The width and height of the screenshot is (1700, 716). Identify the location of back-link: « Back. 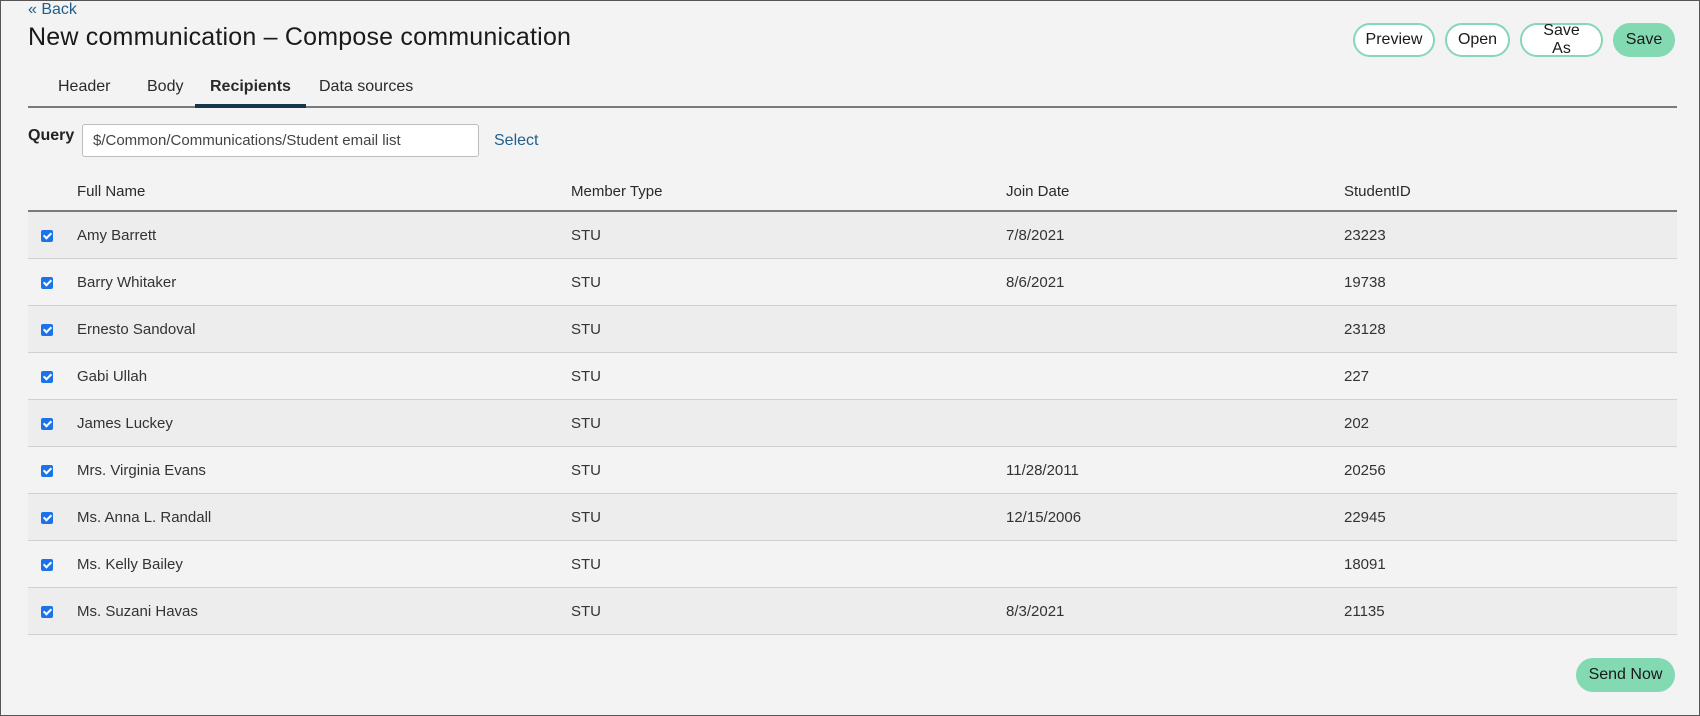
(52, 10).